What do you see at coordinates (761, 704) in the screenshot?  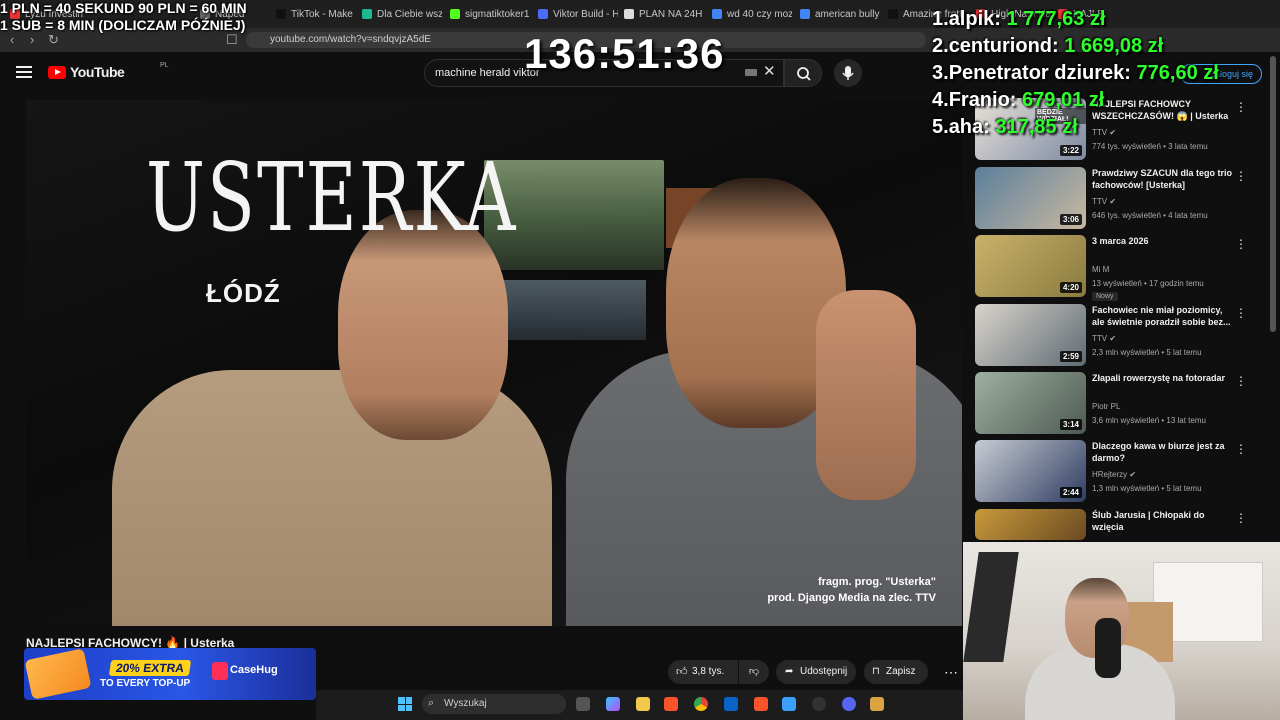 I see `brave-active-icon` at bounding box center [761, 704].